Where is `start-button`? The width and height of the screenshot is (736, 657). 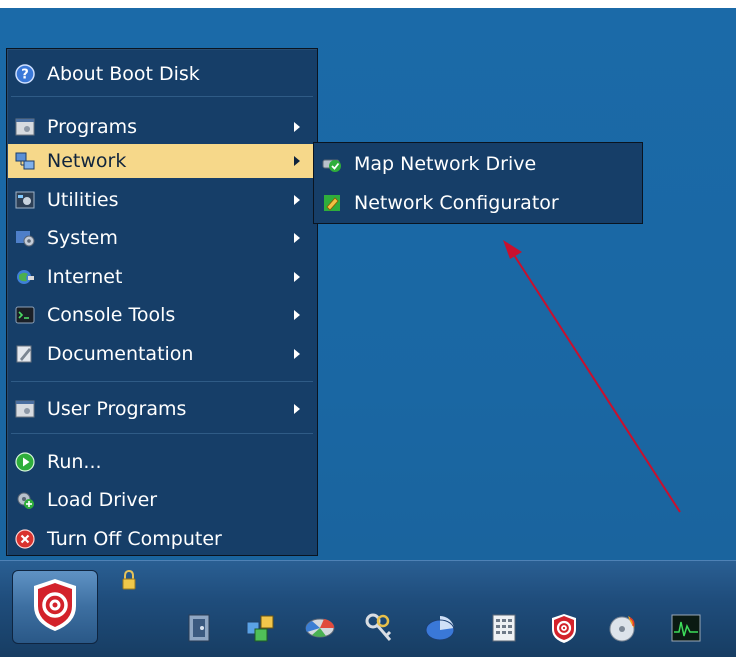
start-button is located at coordinates (55, 607).